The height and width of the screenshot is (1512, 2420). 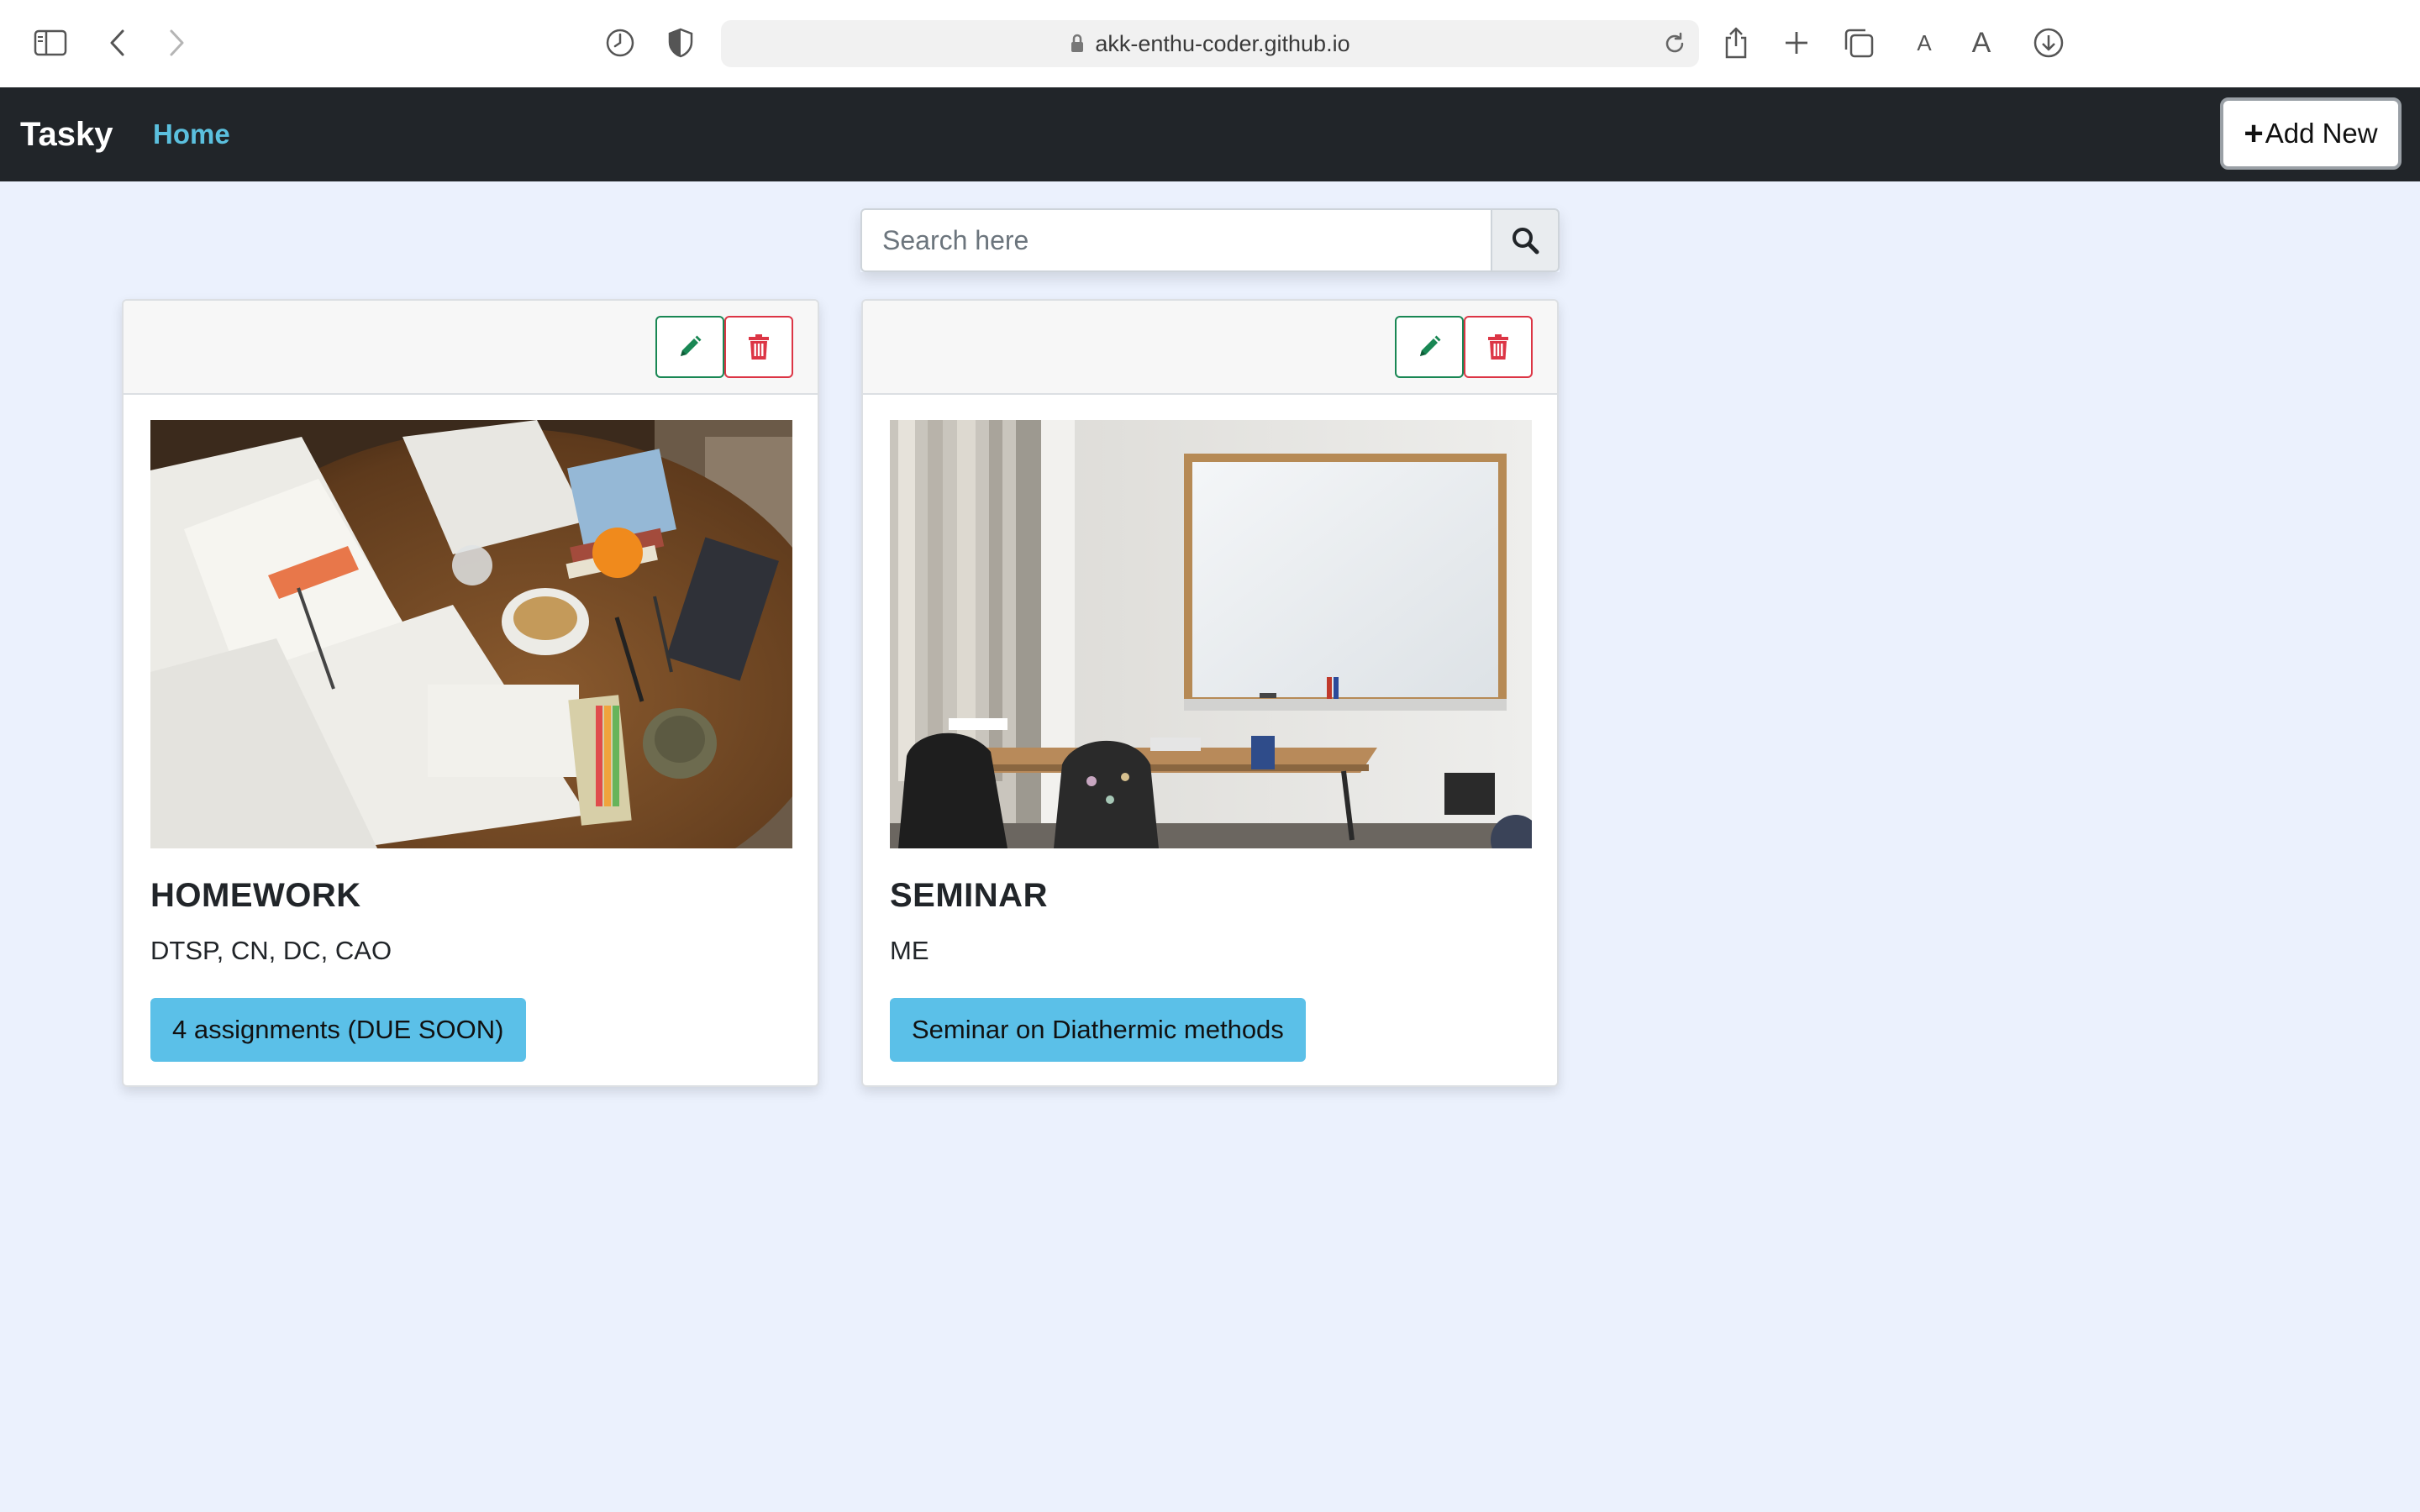 I want to click on font-smaller-button: A, so click(x=1924, y=42).